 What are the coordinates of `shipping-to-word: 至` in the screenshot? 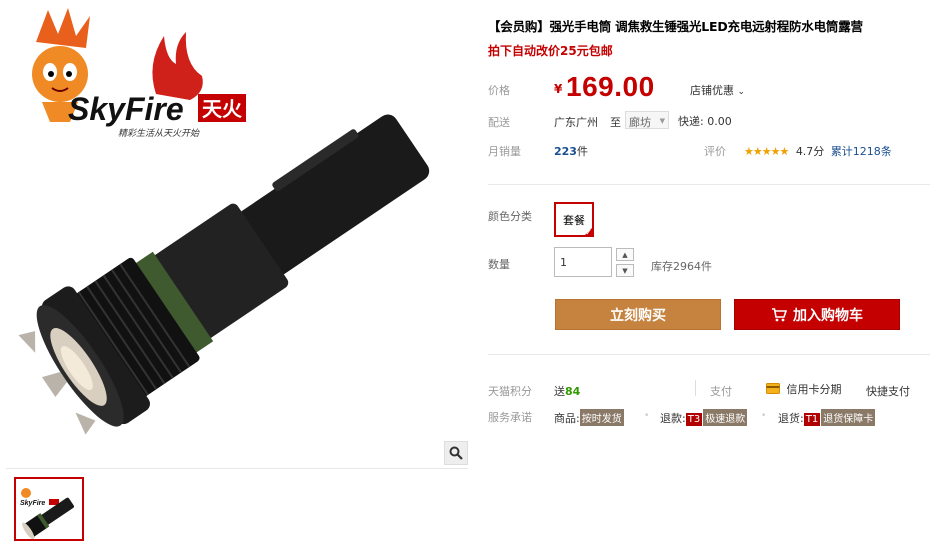 It's located at (615, 122).